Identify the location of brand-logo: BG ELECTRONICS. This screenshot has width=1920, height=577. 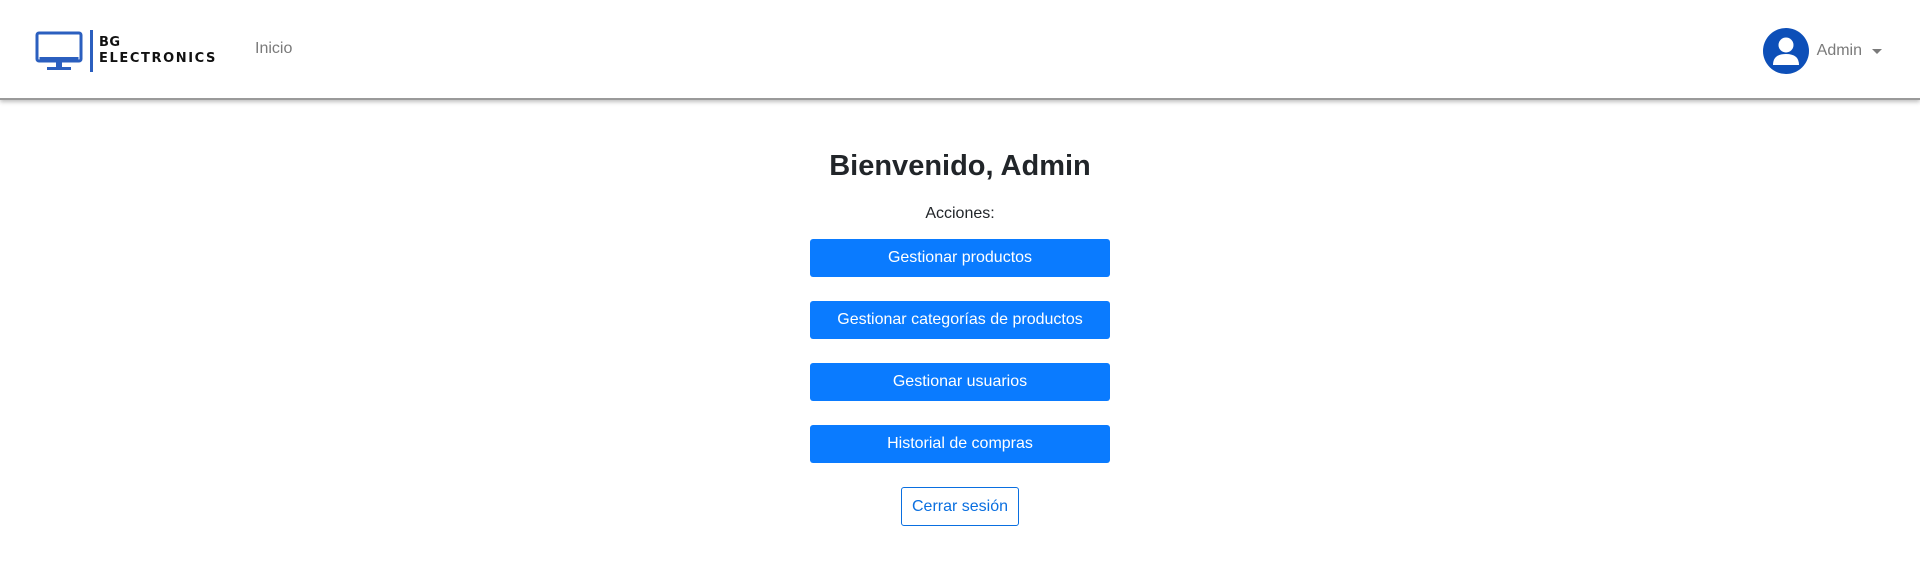
(126, 51).